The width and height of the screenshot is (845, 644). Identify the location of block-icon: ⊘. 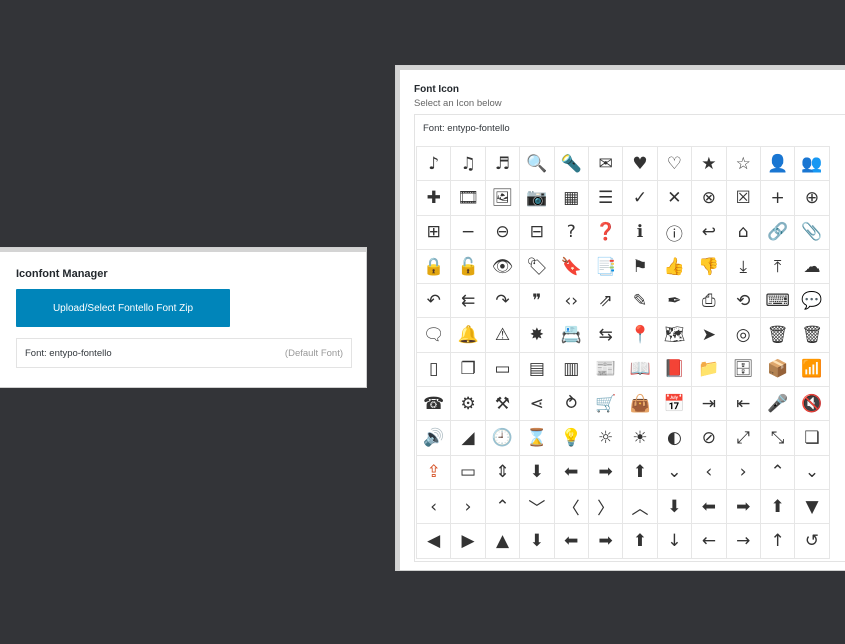
(709, 438).